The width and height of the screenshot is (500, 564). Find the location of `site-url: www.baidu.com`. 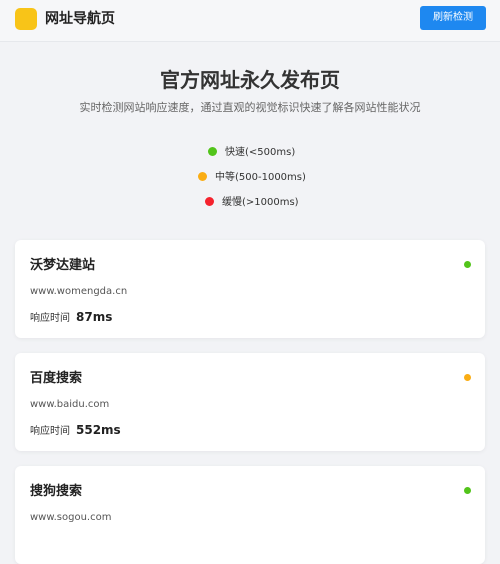

site-url: www.baidu.com is located at coordinates (69, 405).